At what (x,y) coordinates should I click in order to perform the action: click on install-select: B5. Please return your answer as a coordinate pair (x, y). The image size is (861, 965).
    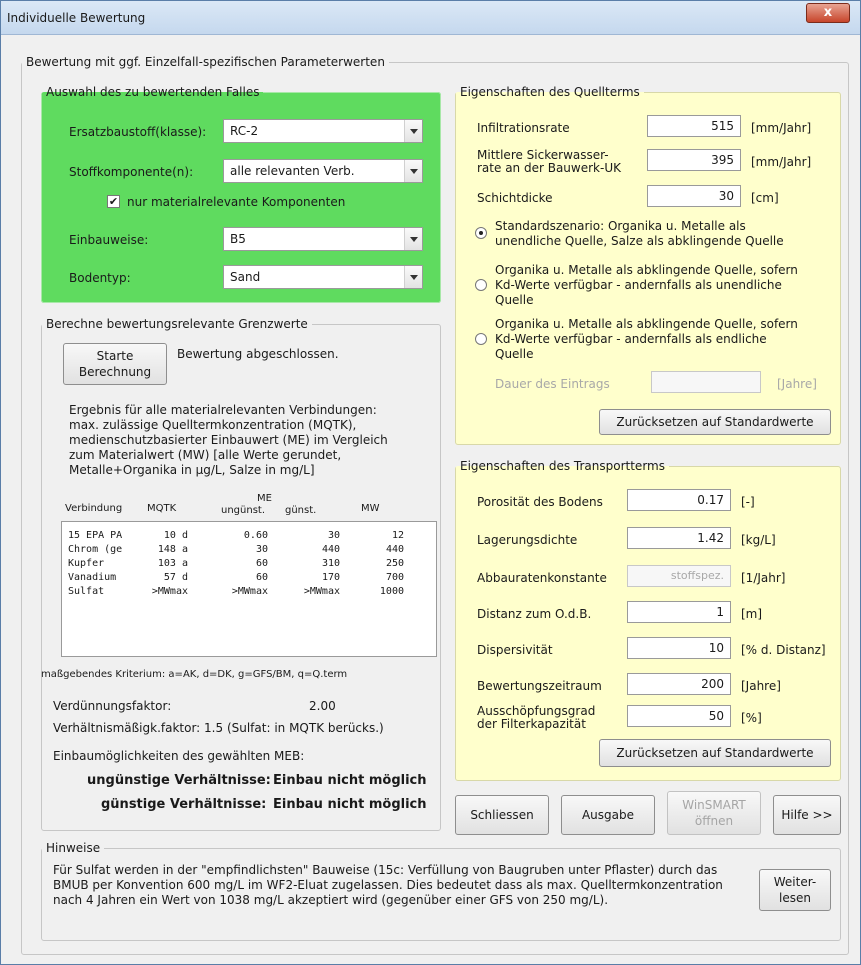
    Looking at the image, I should click on (323, 239).